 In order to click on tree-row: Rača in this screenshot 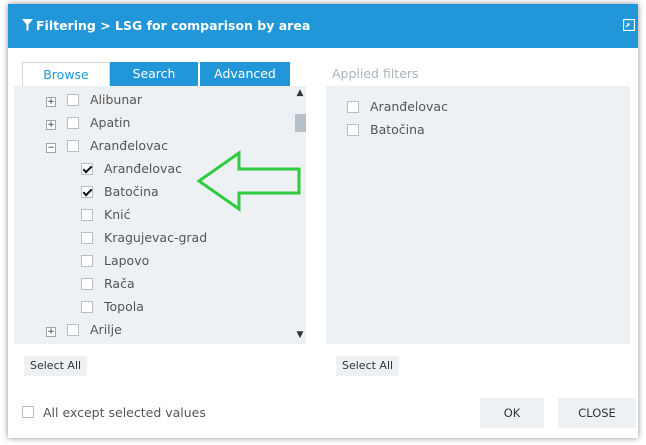, I will do `click(153, 286)`.